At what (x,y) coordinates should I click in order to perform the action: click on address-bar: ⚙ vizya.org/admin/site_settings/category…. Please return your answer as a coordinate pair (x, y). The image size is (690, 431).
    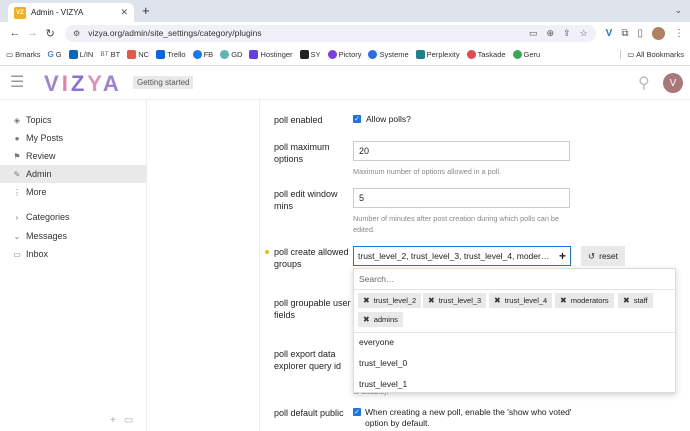
    Looking at the image, I should click on (330, 33).